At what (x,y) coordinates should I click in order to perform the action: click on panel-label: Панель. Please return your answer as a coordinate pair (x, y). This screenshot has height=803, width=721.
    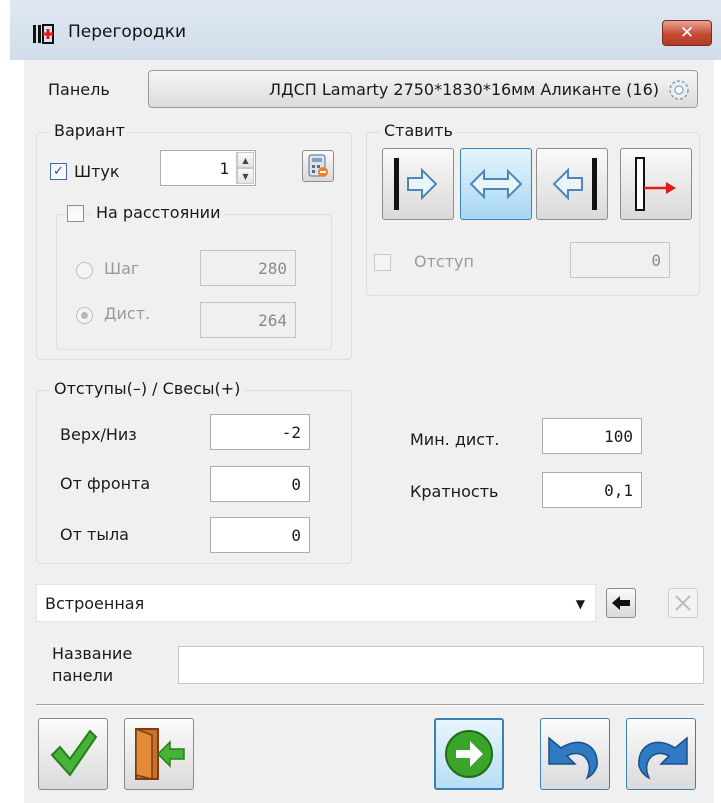
    Looking at the image, I should click on (79, 89).